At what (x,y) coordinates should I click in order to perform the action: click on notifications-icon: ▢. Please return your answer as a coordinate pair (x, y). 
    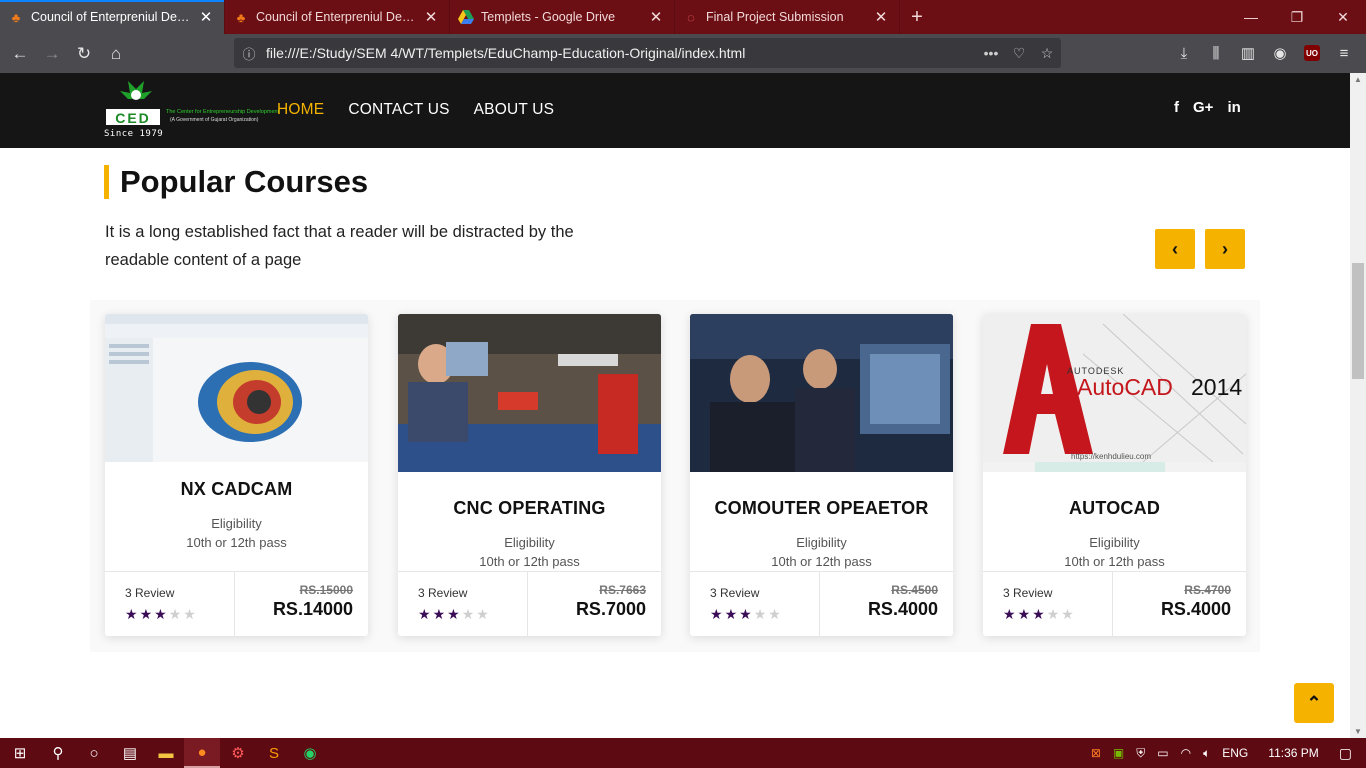
    Looking at the image, I should click on (1345, 753).